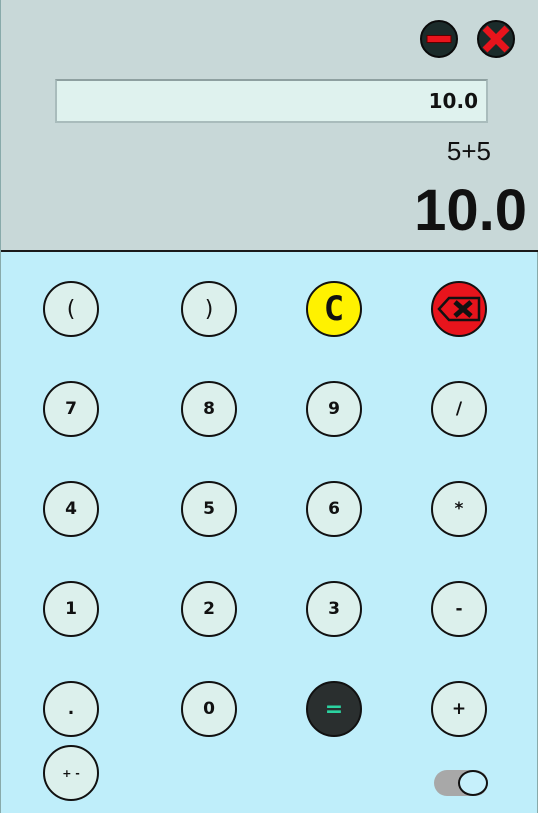  I want to click on expression-label: 5+5, so click(468, 151).